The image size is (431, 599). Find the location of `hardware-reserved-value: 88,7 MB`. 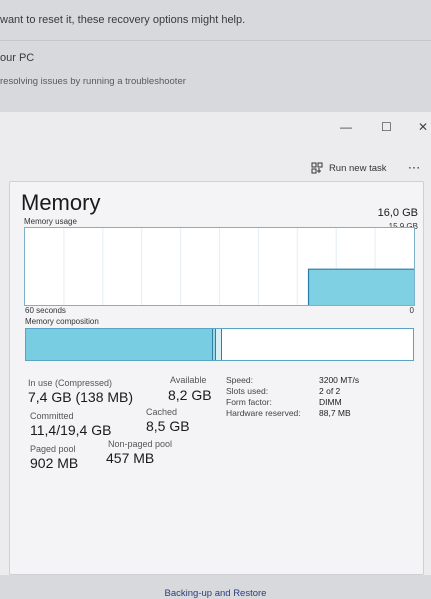

hardware-reserved-value: 88,7 MB is located at coordinates (335, 413).